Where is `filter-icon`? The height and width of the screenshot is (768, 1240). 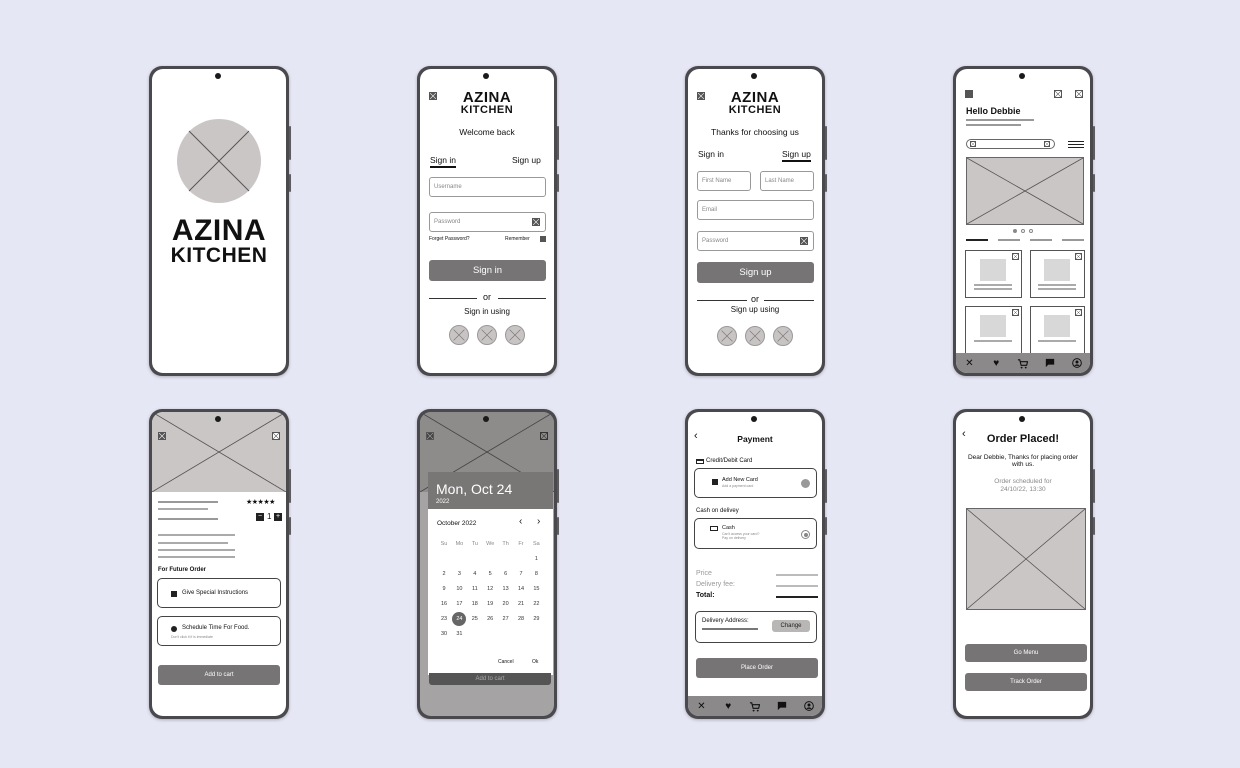
filter-icon is located at coordinates (1047, 144).